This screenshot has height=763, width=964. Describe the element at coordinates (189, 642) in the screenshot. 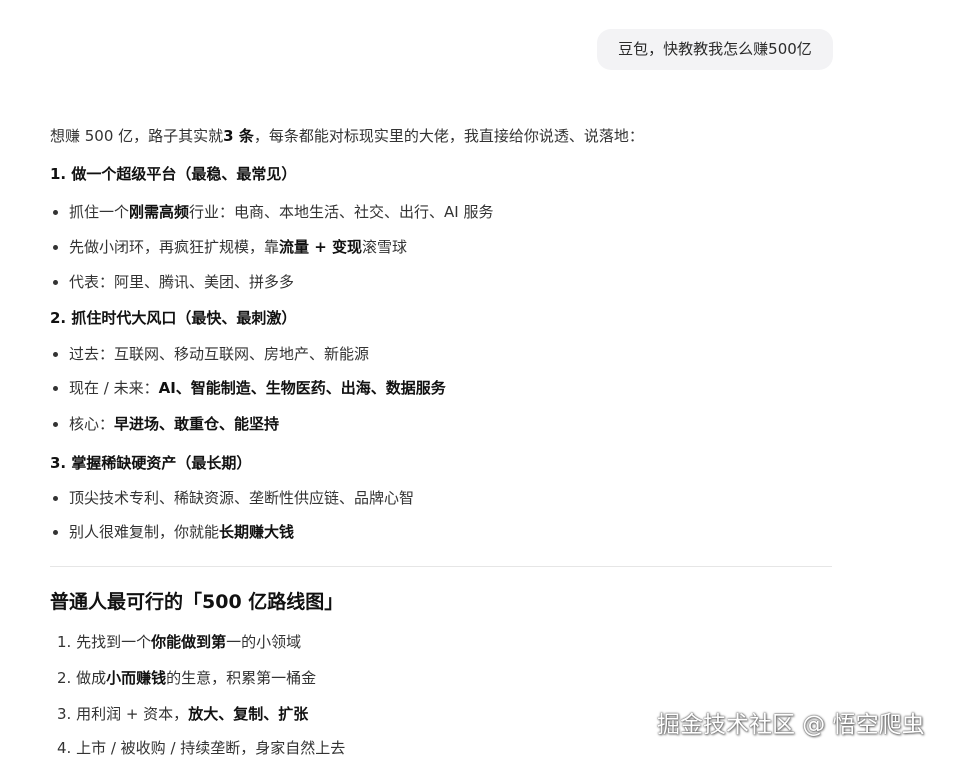

I see `step-bold: 你能做到第` at that location.